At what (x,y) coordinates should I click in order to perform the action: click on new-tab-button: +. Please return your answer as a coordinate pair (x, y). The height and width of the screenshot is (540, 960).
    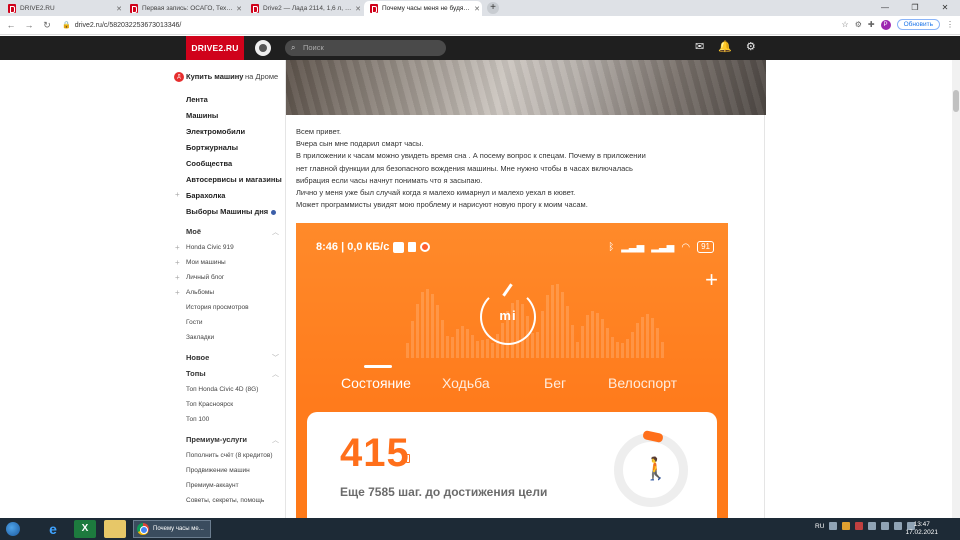
    Looking at the image, I should click on (493, 8).